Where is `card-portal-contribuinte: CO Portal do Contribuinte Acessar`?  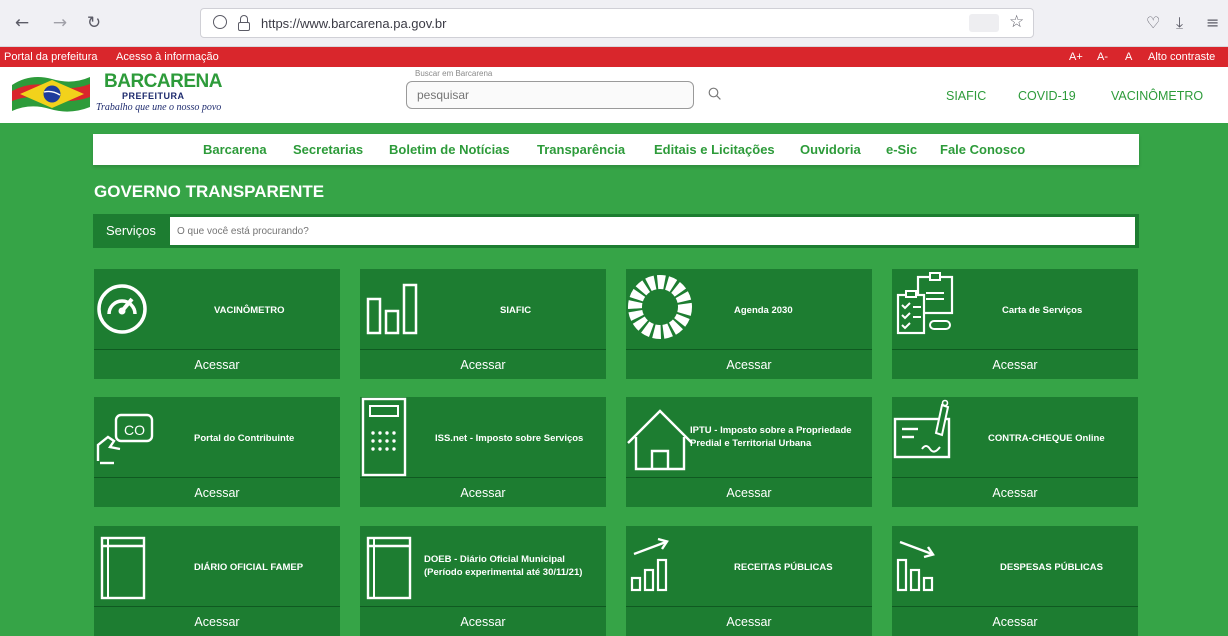
card-portal-contribuinte: CO Portal do Contribuinte Acessar is located at coordinates (217, 452).